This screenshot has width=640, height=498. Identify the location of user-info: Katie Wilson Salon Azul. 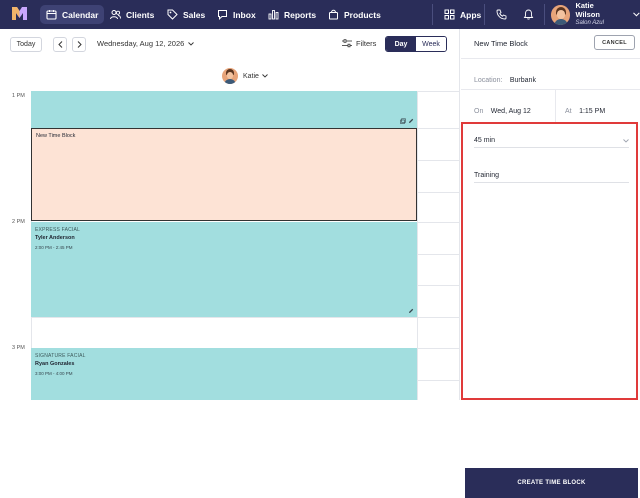
(597, 14).